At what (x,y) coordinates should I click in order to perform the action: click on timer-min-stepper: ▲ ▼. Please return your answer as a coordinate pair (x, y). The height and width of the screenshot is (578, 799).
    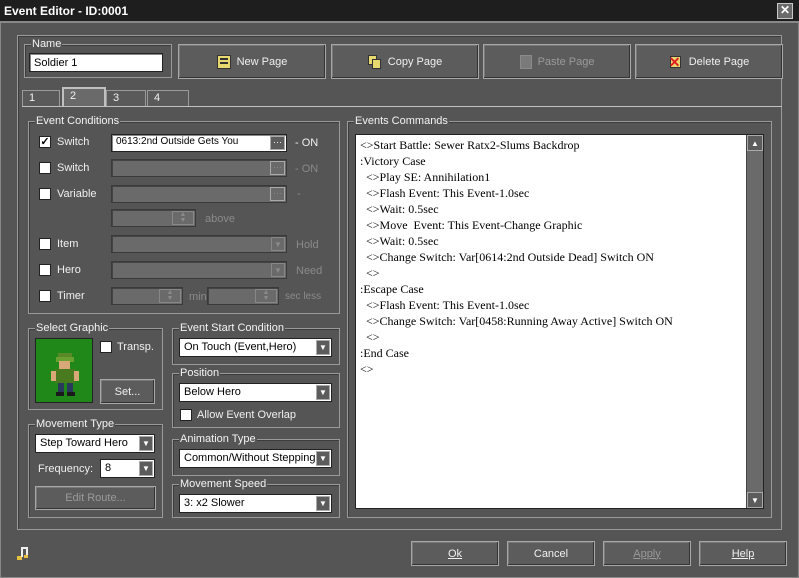
    Looking at the image, I should click on (147, 296).